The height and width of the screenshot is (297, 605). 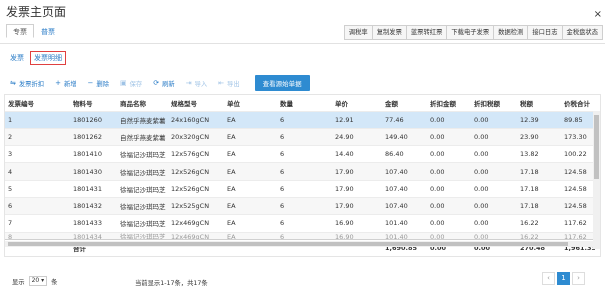 I want to click on column-header: 单价, so click(x=357, y=103).